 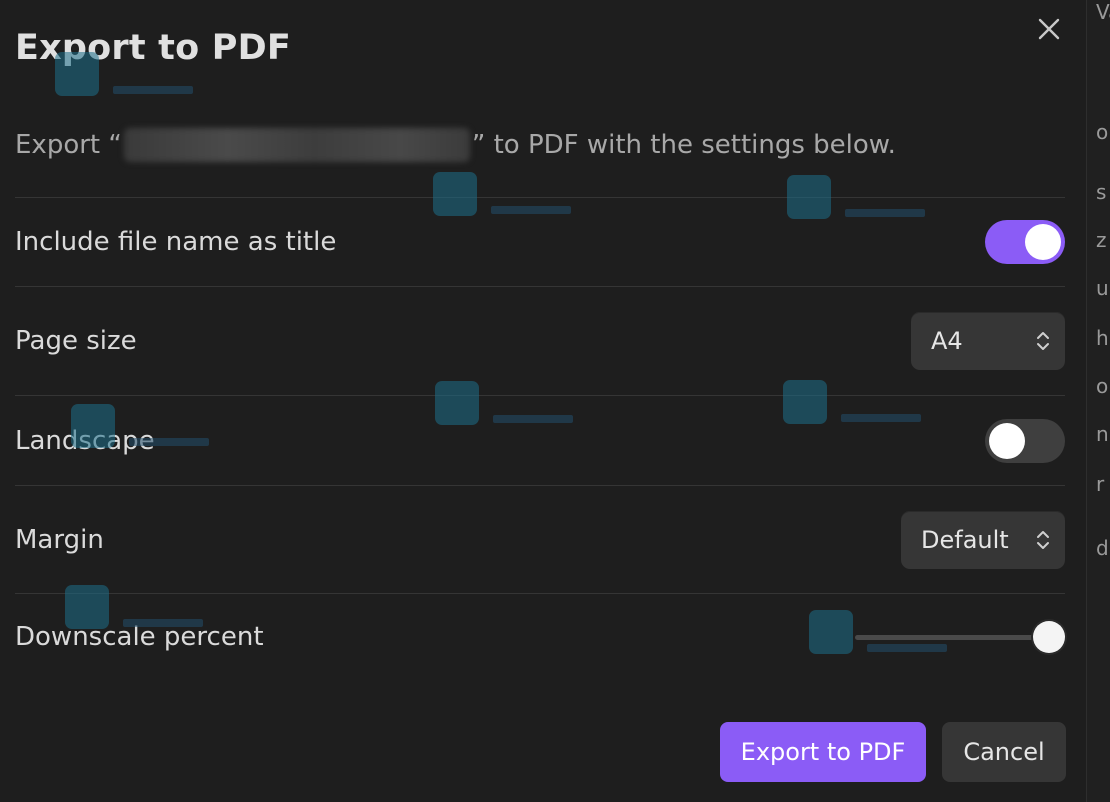 What do you see at coordinates (540, 440) in the screenshot?
I see `setting-landscape: Landscape` at bounding box center [540, 440].